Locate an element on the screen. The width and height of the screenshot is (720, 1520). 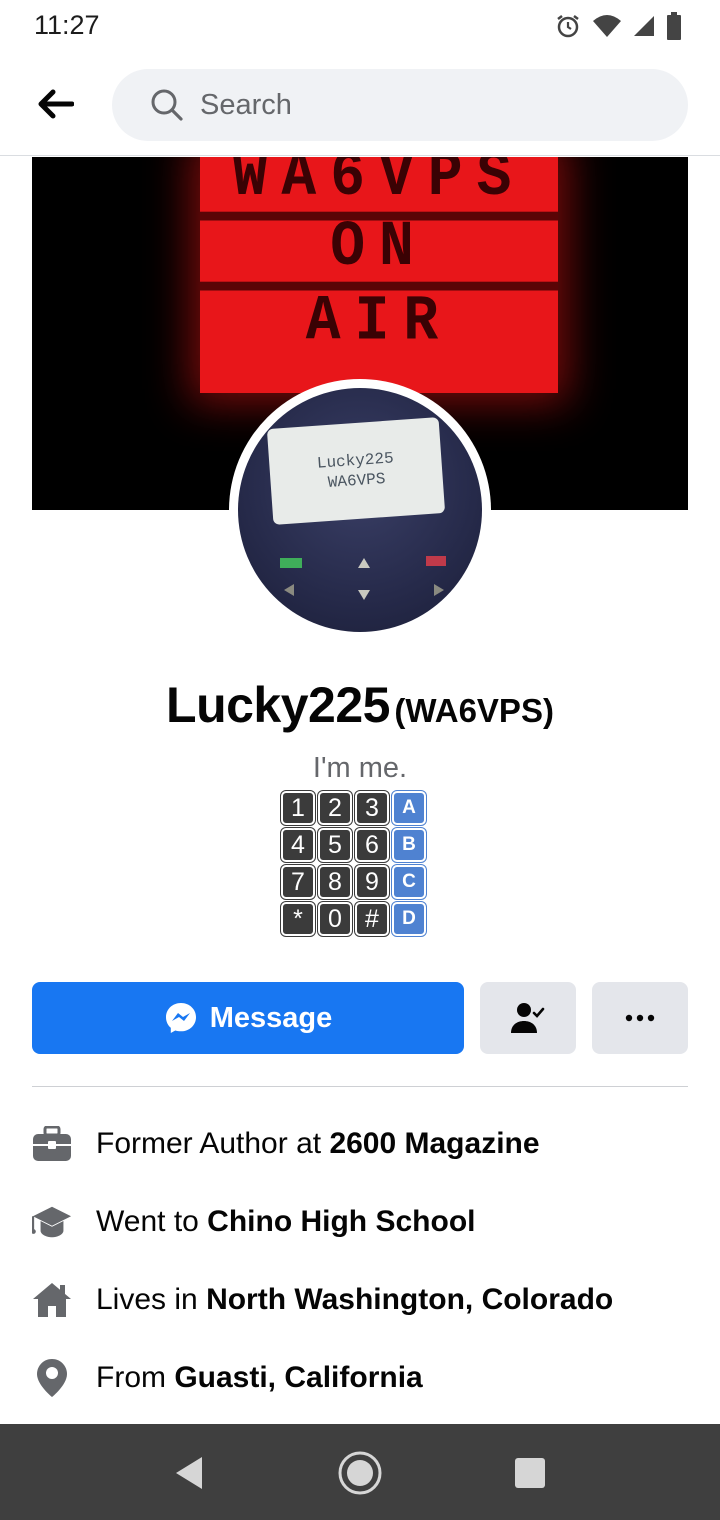
nav-back-button is located at coordinates (189, 1473).